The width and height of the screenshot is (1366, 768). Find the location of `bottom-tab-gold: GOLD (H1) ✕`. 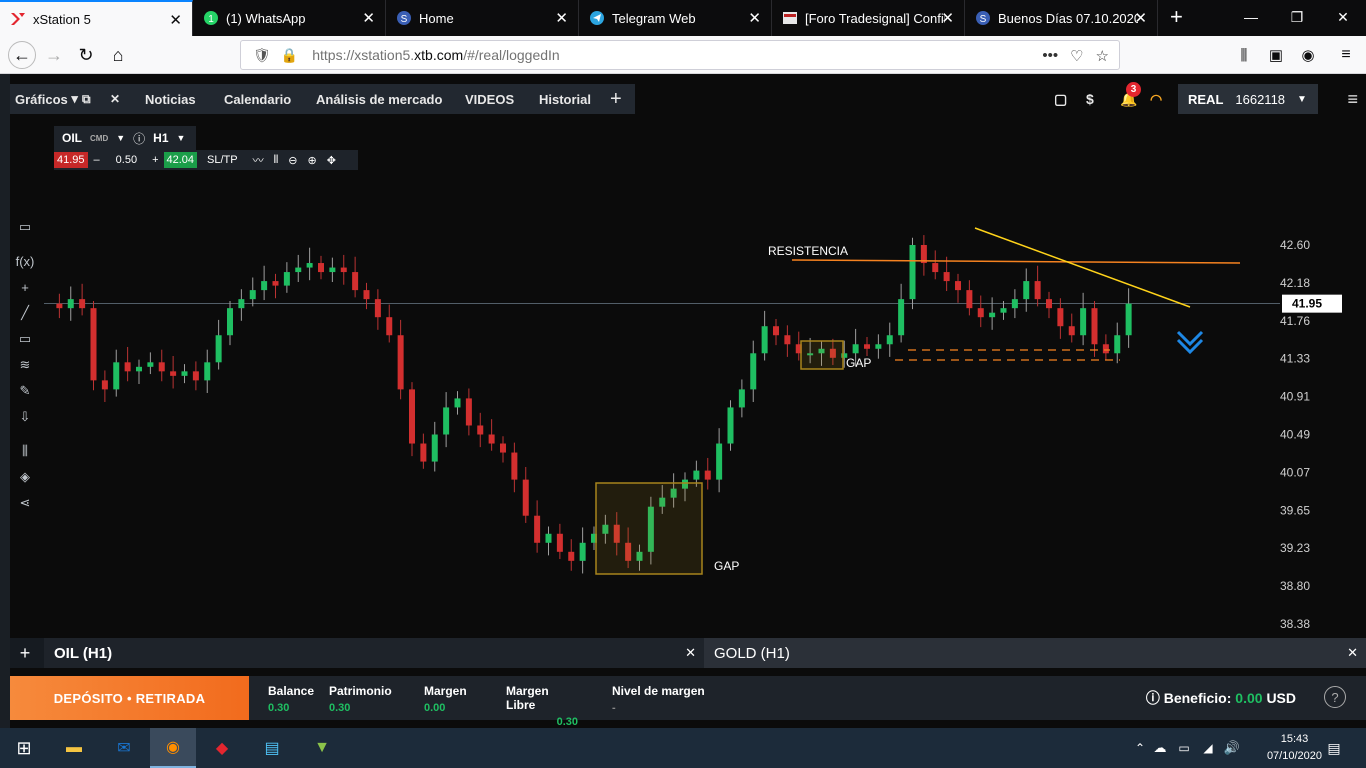

bottom-tab-gold: GOLD (H1) ✕ is located at coordinates (1035, 653).